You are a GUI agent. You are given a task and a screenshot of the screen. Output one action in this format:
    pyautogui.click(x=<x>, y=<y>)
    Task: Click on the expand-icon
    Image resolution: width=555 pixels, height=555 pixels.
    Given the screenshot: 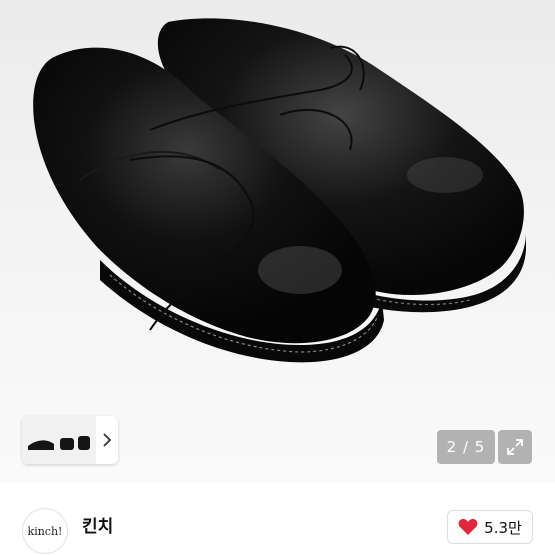 What is the action you would take?
    pyautogui.click(x=515, y=447)
    